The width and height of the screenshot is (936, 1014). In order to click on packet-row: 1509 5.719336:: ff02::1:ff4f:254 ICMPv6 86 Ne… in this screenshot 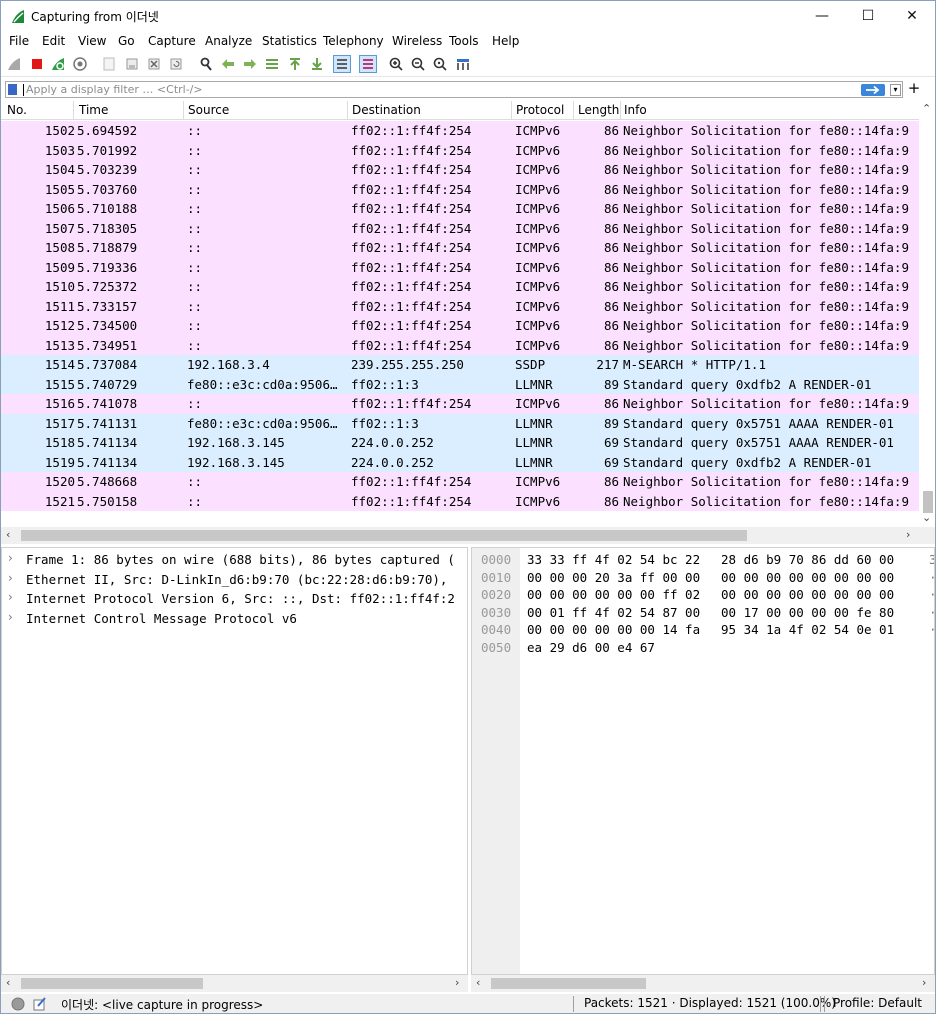, I will do `click(460, 267)`.